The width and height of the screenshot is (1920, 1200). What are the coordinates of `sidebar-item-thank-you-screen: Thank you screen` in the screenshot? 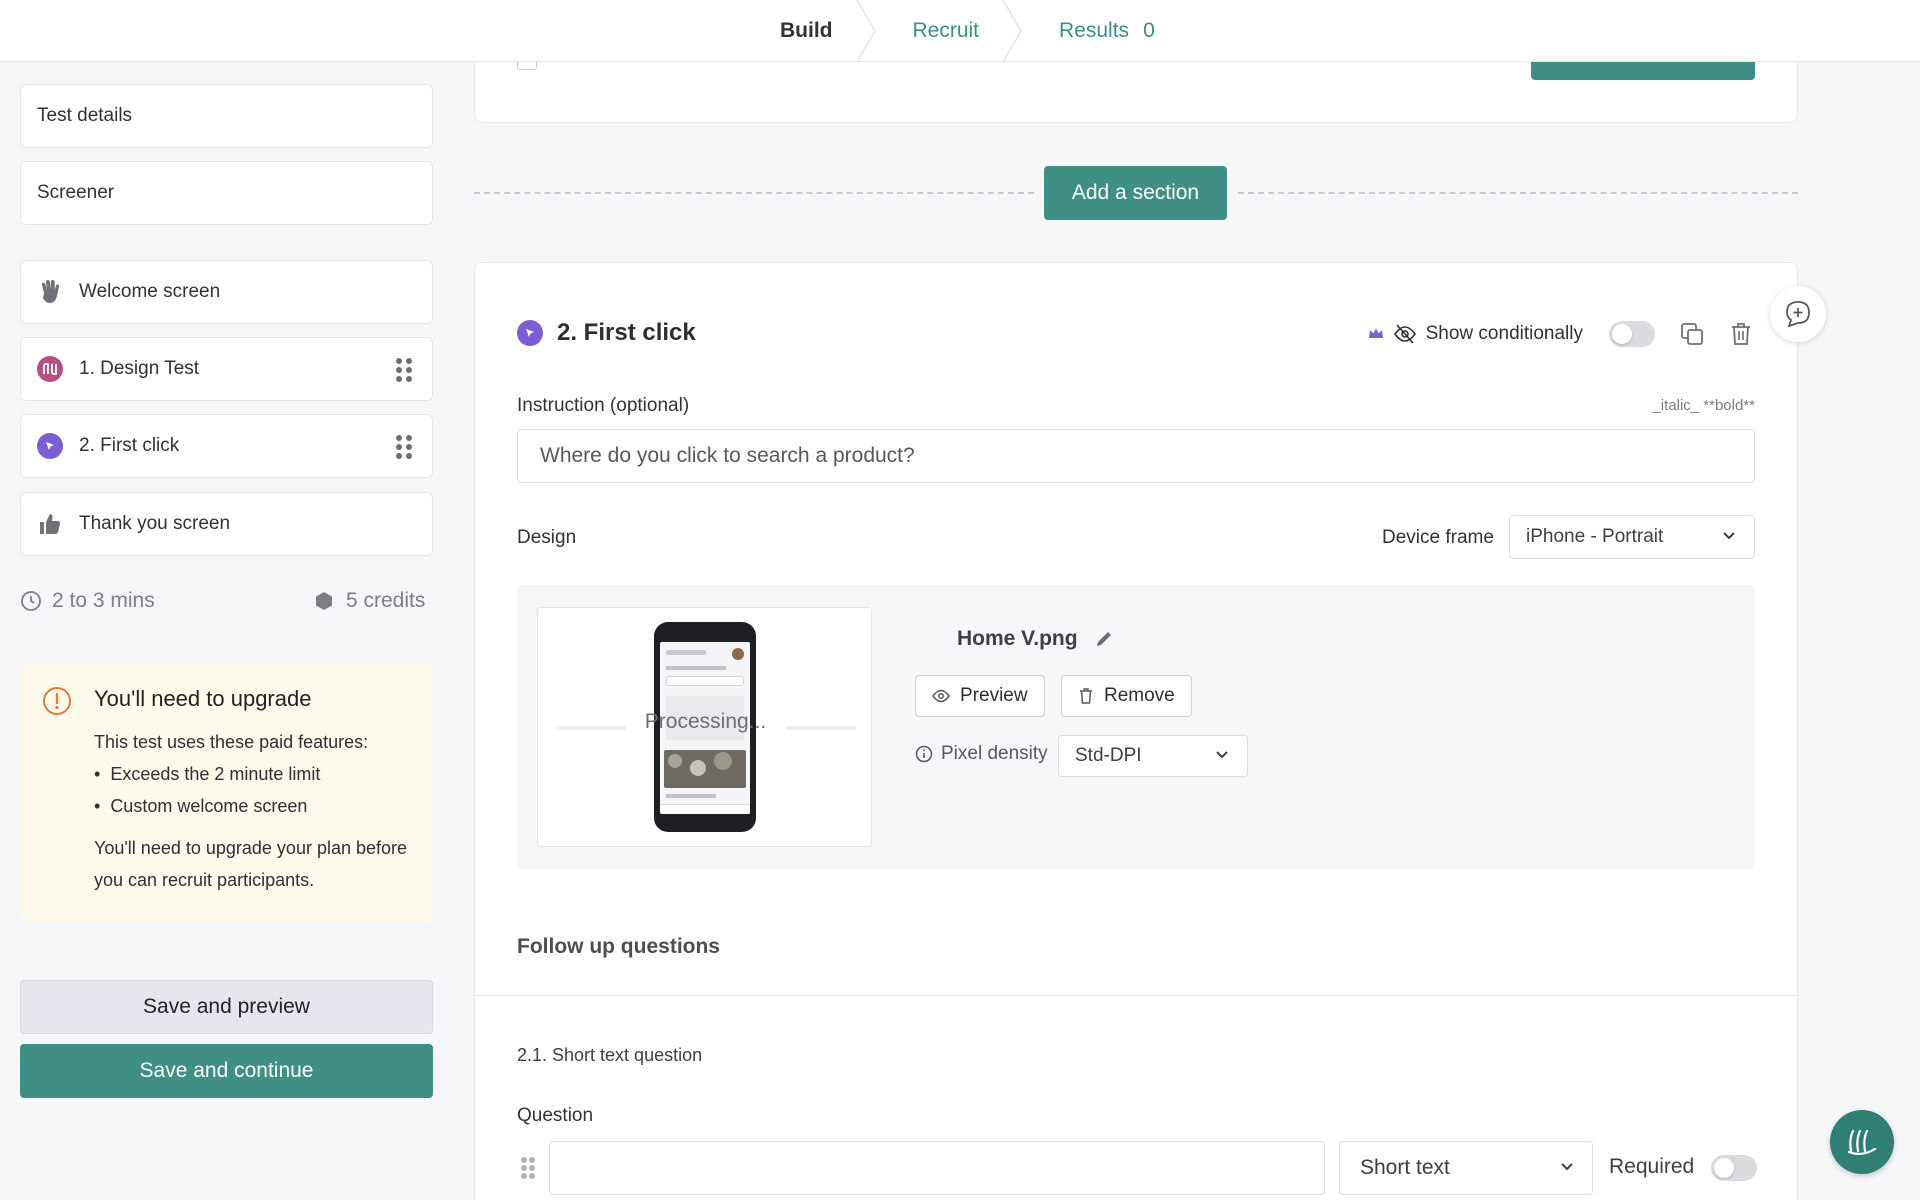 It's located at (226, 524).